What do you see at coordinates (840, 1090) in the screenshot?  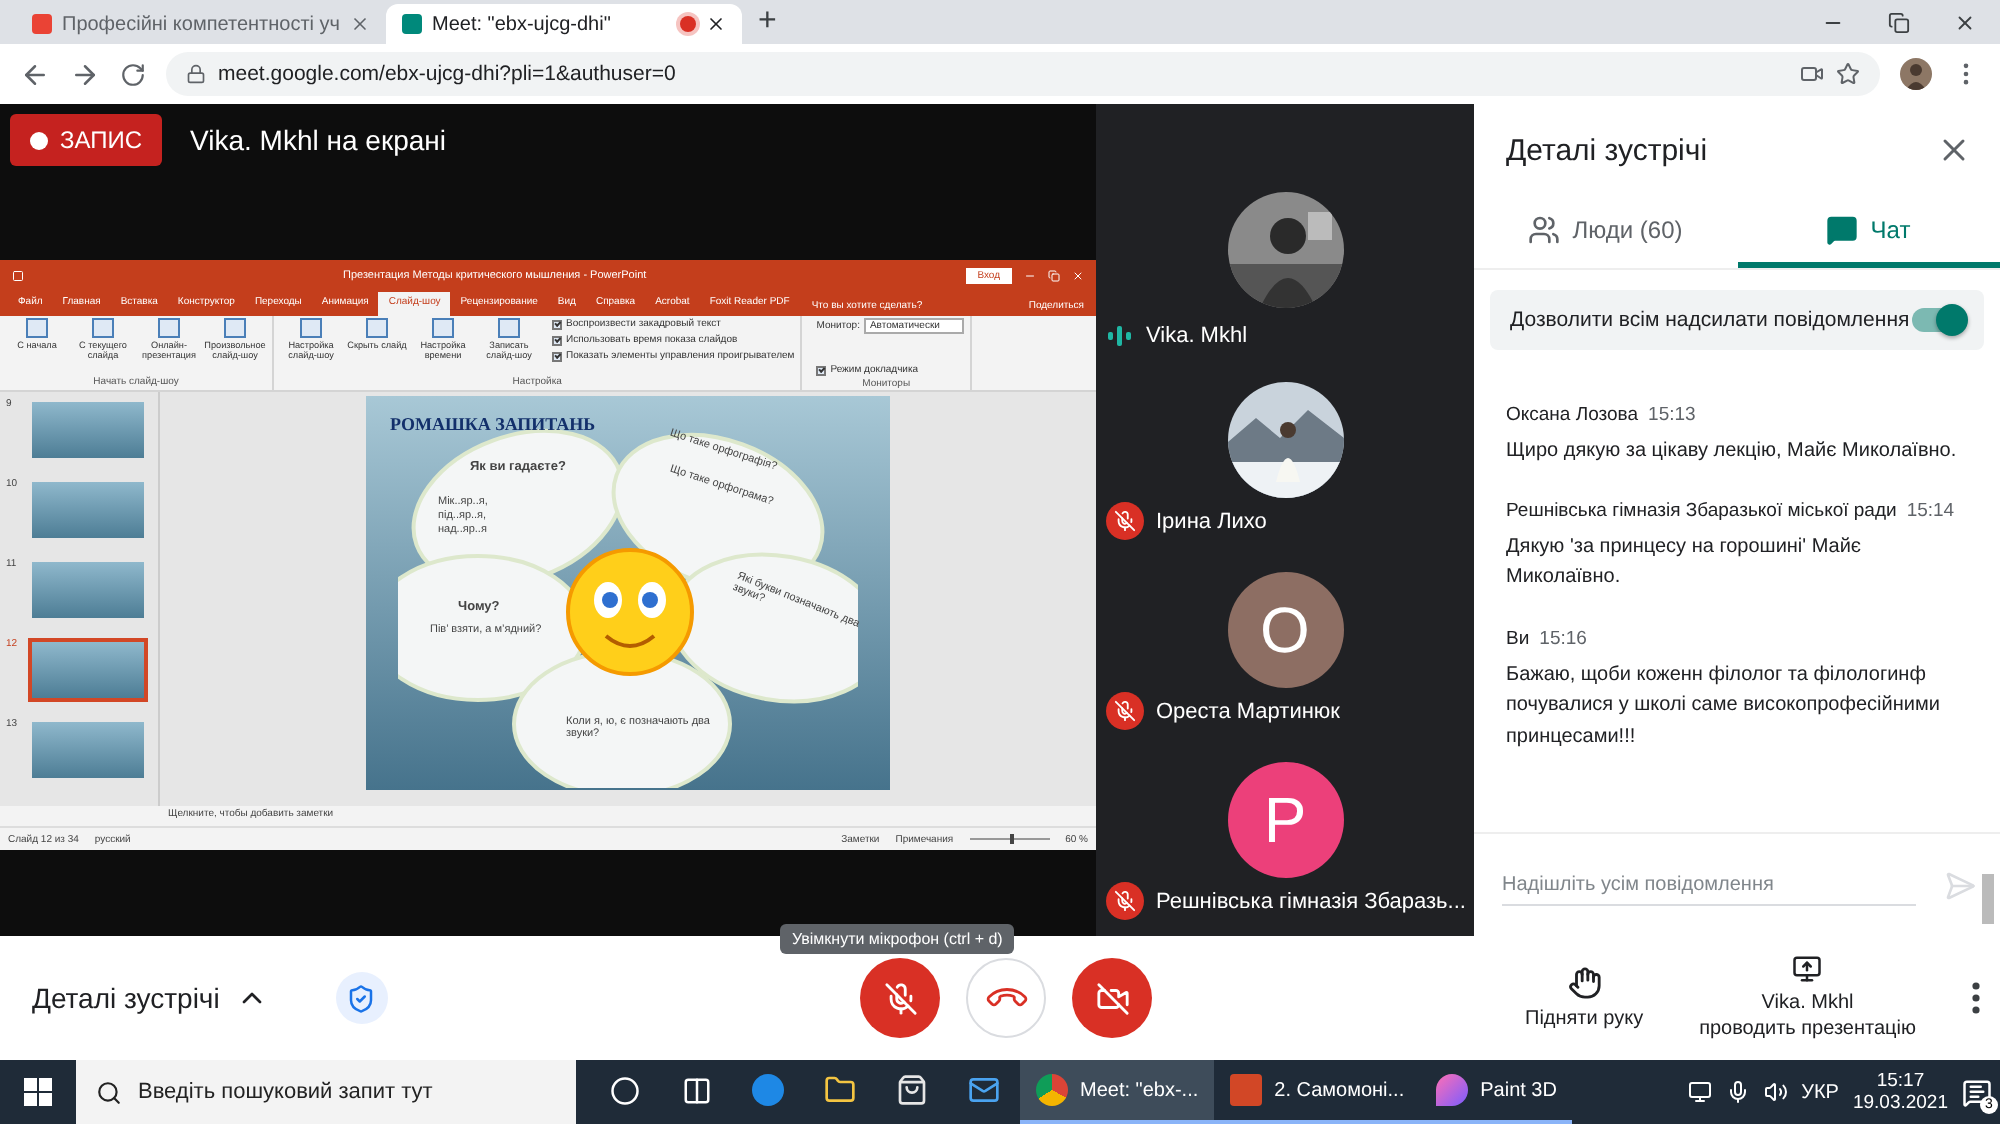 I see `folder-icon` at bounding box center [840, 1090].